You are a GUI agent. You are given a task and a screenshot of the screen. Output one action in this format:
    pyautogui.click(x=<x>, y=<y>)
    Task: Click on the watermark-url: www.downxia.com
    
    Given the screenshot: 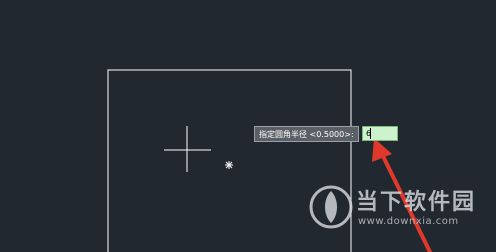 What is the action you would take?
    pyautogui.click(x=408, y=221)
    